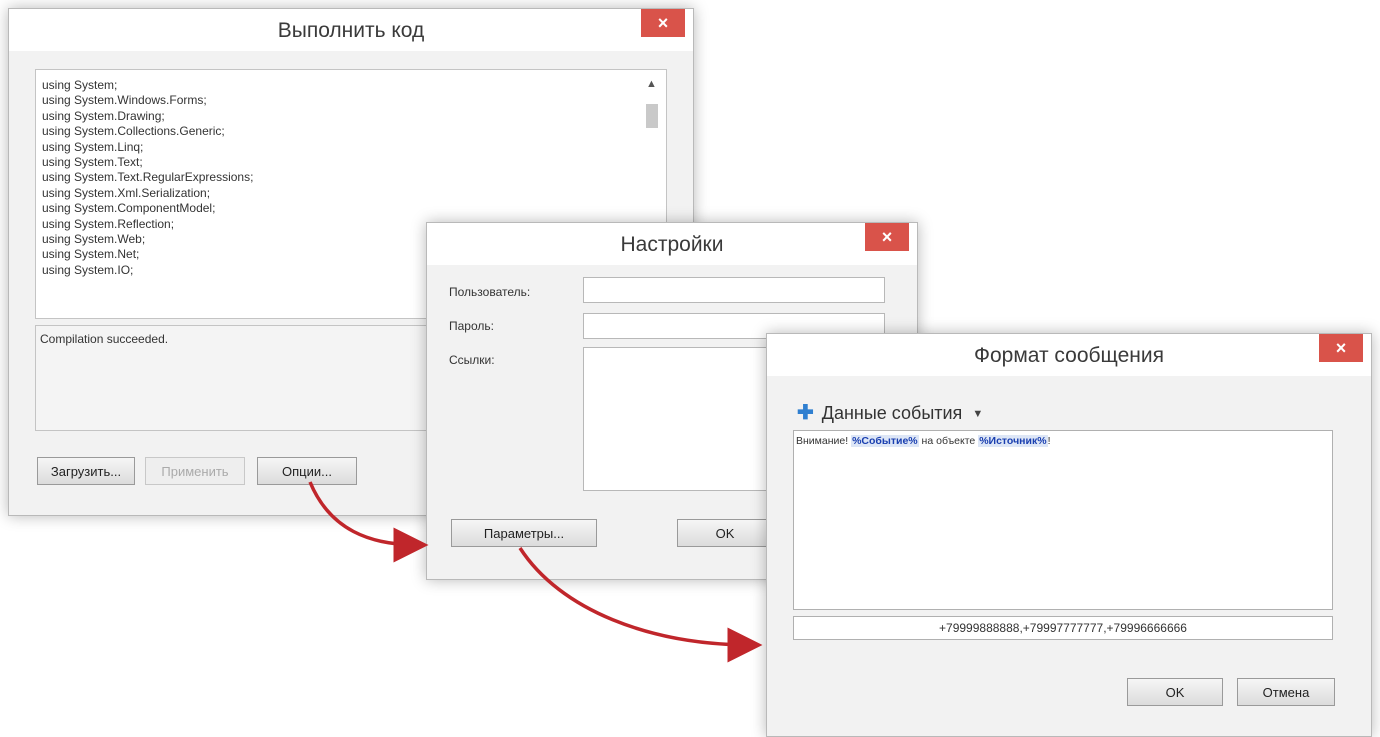  I want to click on code-line: using System.Web;, so click(94, 239).